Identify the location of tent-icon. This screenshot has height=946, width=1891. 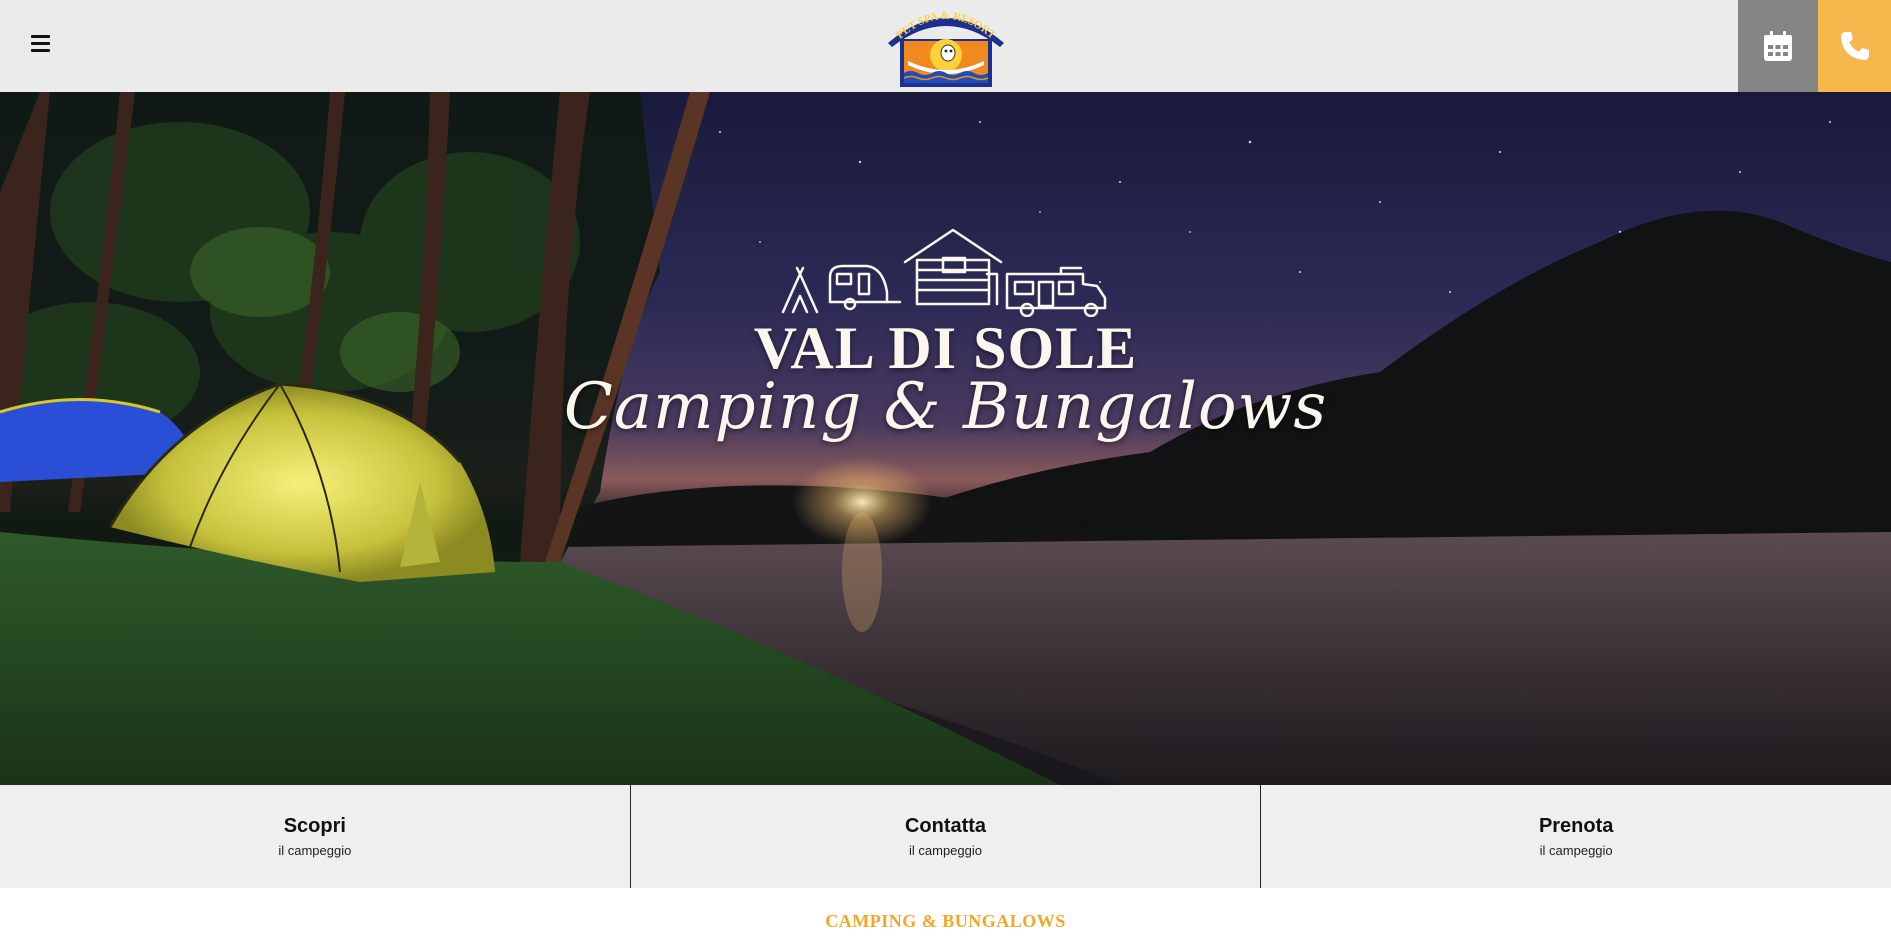
(800, 290).